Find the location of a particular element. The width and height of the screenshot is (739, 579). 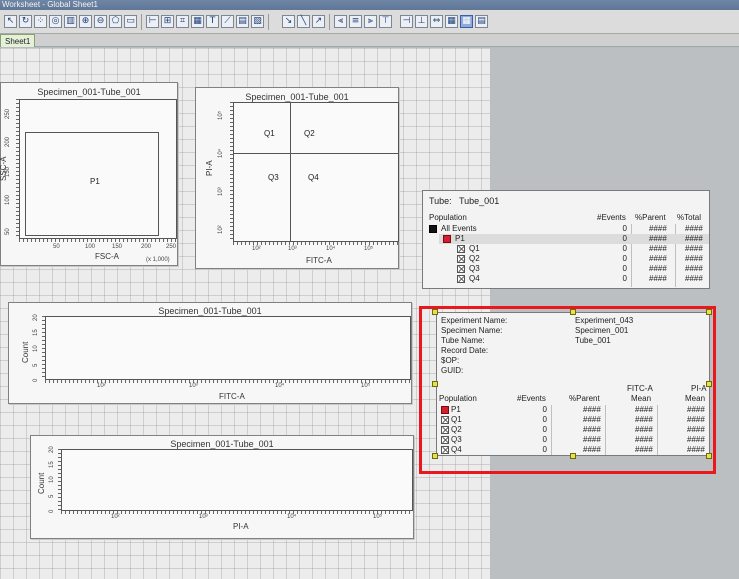

quadrant-divider-h is located at coordinates (316, 153).